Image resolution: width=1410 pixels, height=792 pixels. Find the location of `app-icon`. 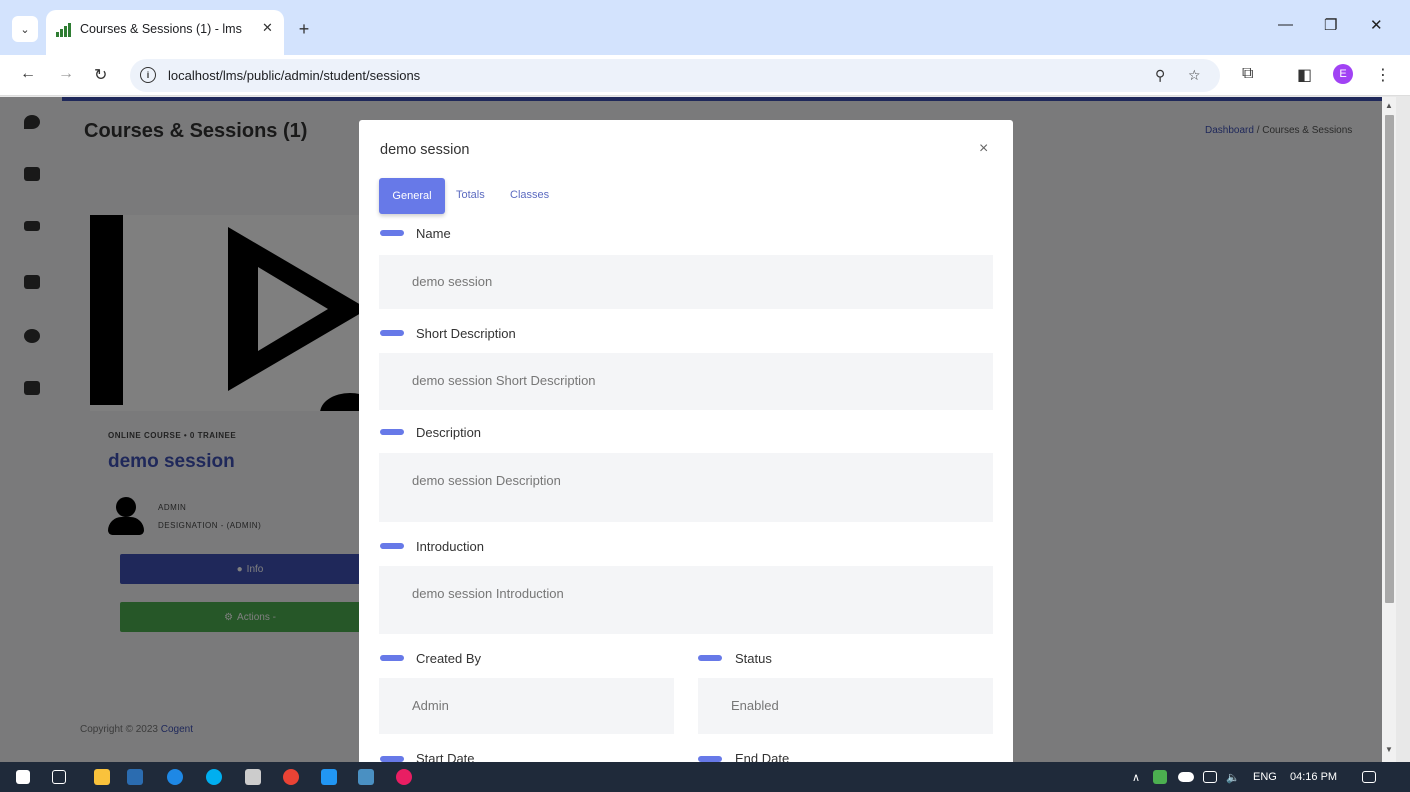

app-icon is located at coordinates (366, 777).